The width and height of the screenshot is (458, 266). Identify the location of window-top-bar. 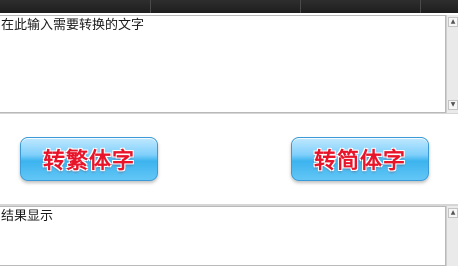
(229, 6).